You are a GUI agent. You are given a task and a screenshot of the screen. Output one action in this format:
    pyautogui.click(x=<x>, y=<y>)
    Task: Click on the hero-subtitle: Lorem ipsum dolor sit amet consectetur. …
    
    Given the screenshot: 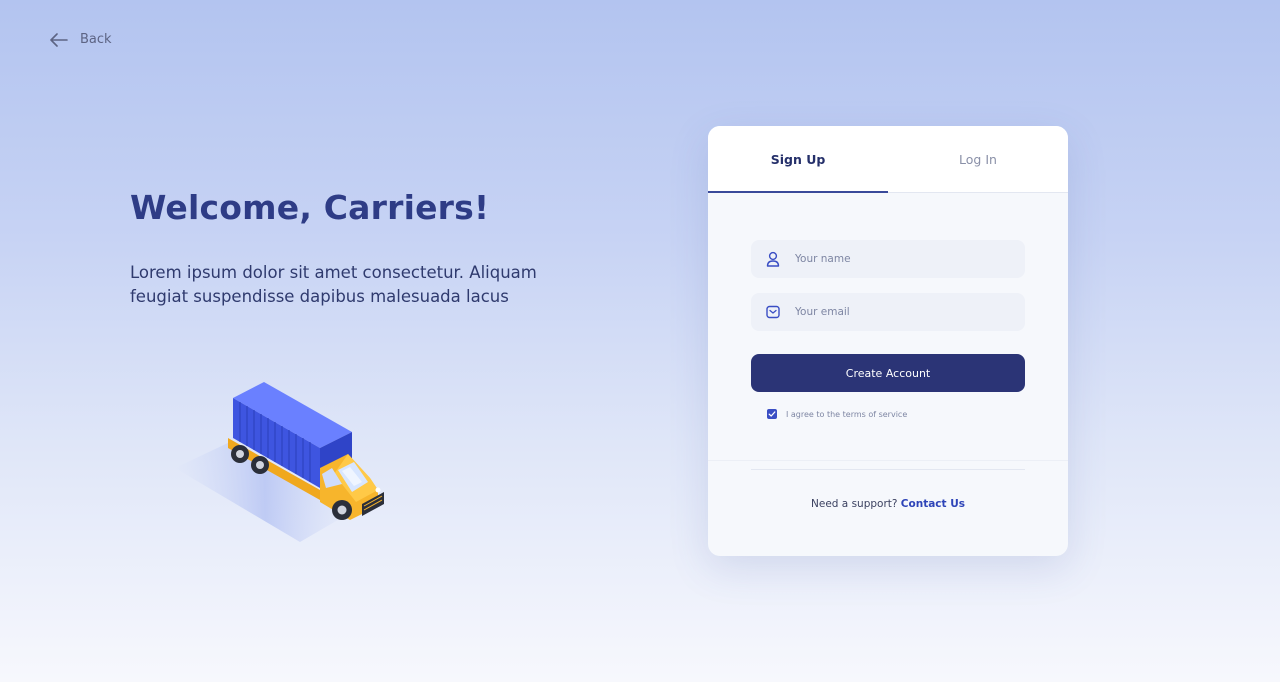 What is the action you would take?
    pyautogui.click(x=333, y=284)
    